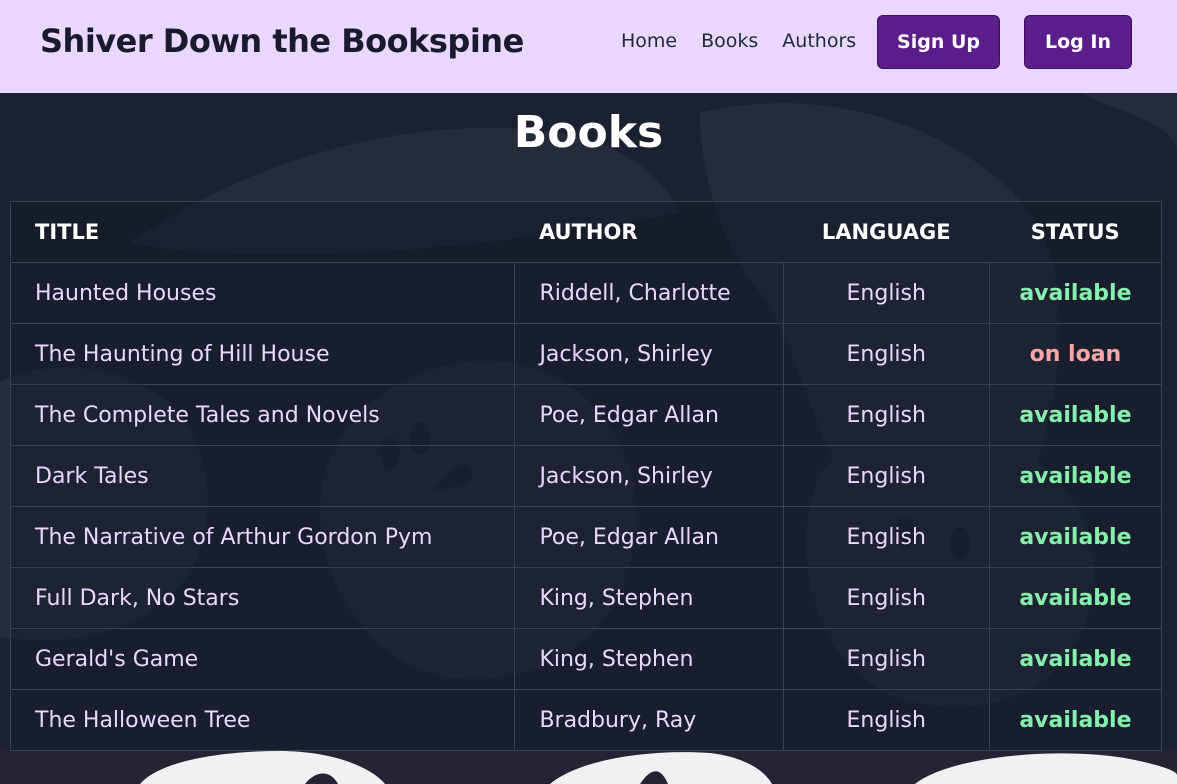 Image resolution: width=1177 pixels, height=784 pixels. What do you see at coordinates (262, 537) in the screenshot?
I see `book-title: The Narrative of Arthur Gordon Pym` at bounding box center [262, 537].